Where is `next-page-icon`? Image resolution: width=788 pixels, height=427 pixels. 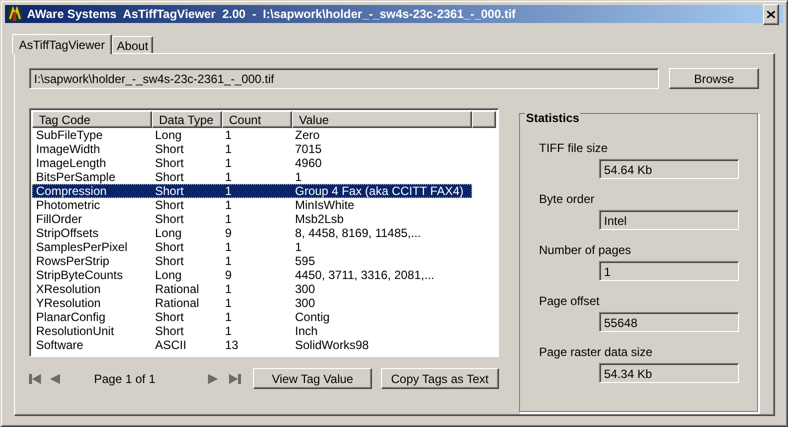 next-page-icon is located at coordinates (213, 379).